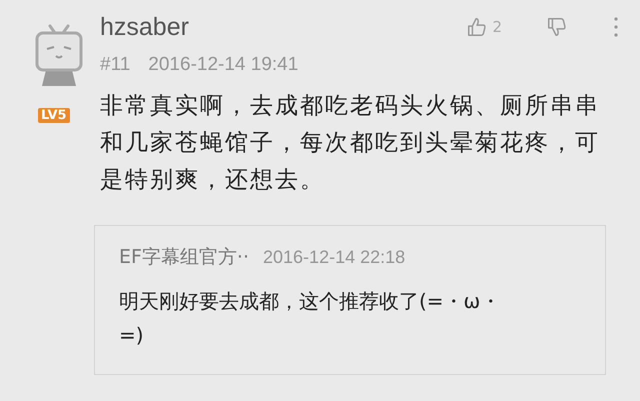  What do you see at coordinates (184, 257) in the screenshot?
I see `reply-username: EF字幕组官方··` at bounding box center [184, 257].